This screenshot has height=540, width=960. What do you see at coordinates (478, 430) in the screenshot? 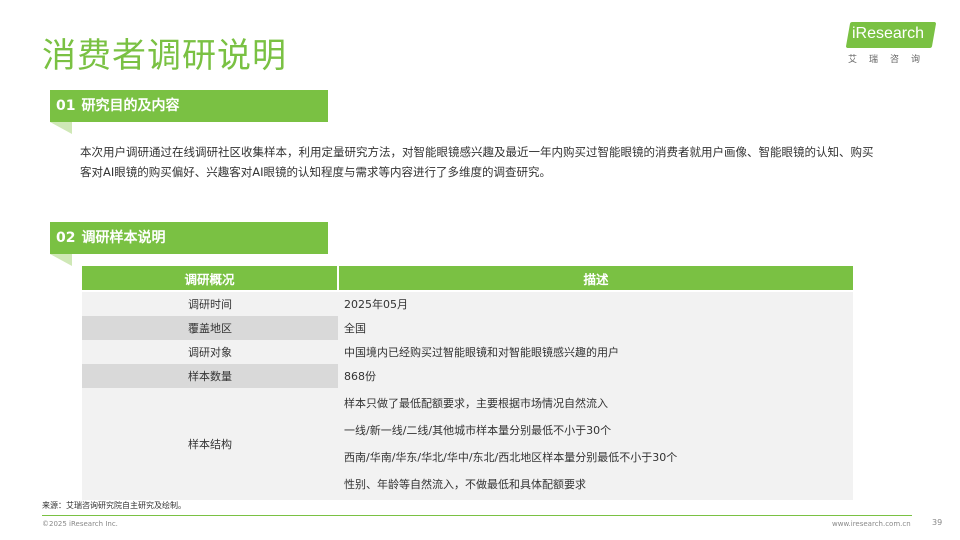
I see `structure-line: 一线/新一线/二线/其他城市样本量分别最低不小于30个` at bounding box center [478, 430].